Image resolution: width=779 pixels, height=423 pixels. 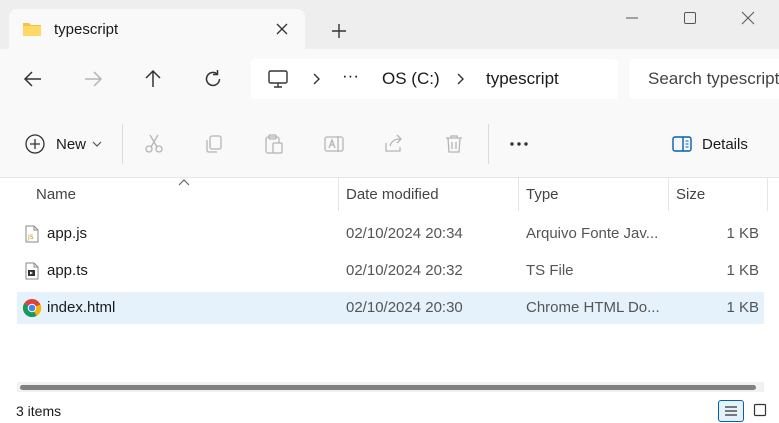 I want to click on tiles-view-button, so click(x=761, y=411).